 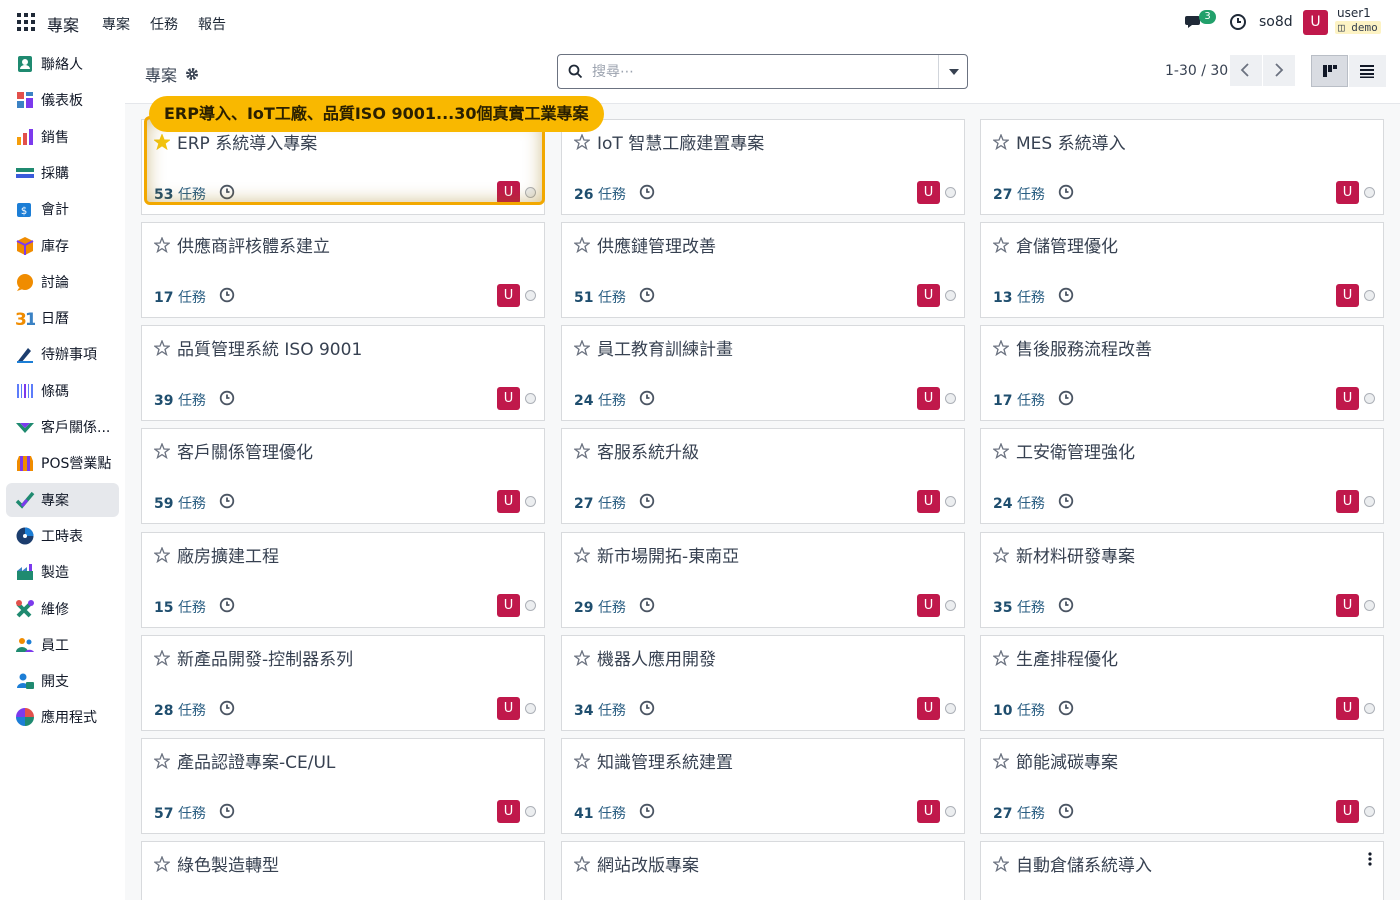 What do you see at coordinates (1182, 683) in the screenshot?
I see `project-card: 生產排程優化 10 任務 U` at bounding box center [1182, 683].